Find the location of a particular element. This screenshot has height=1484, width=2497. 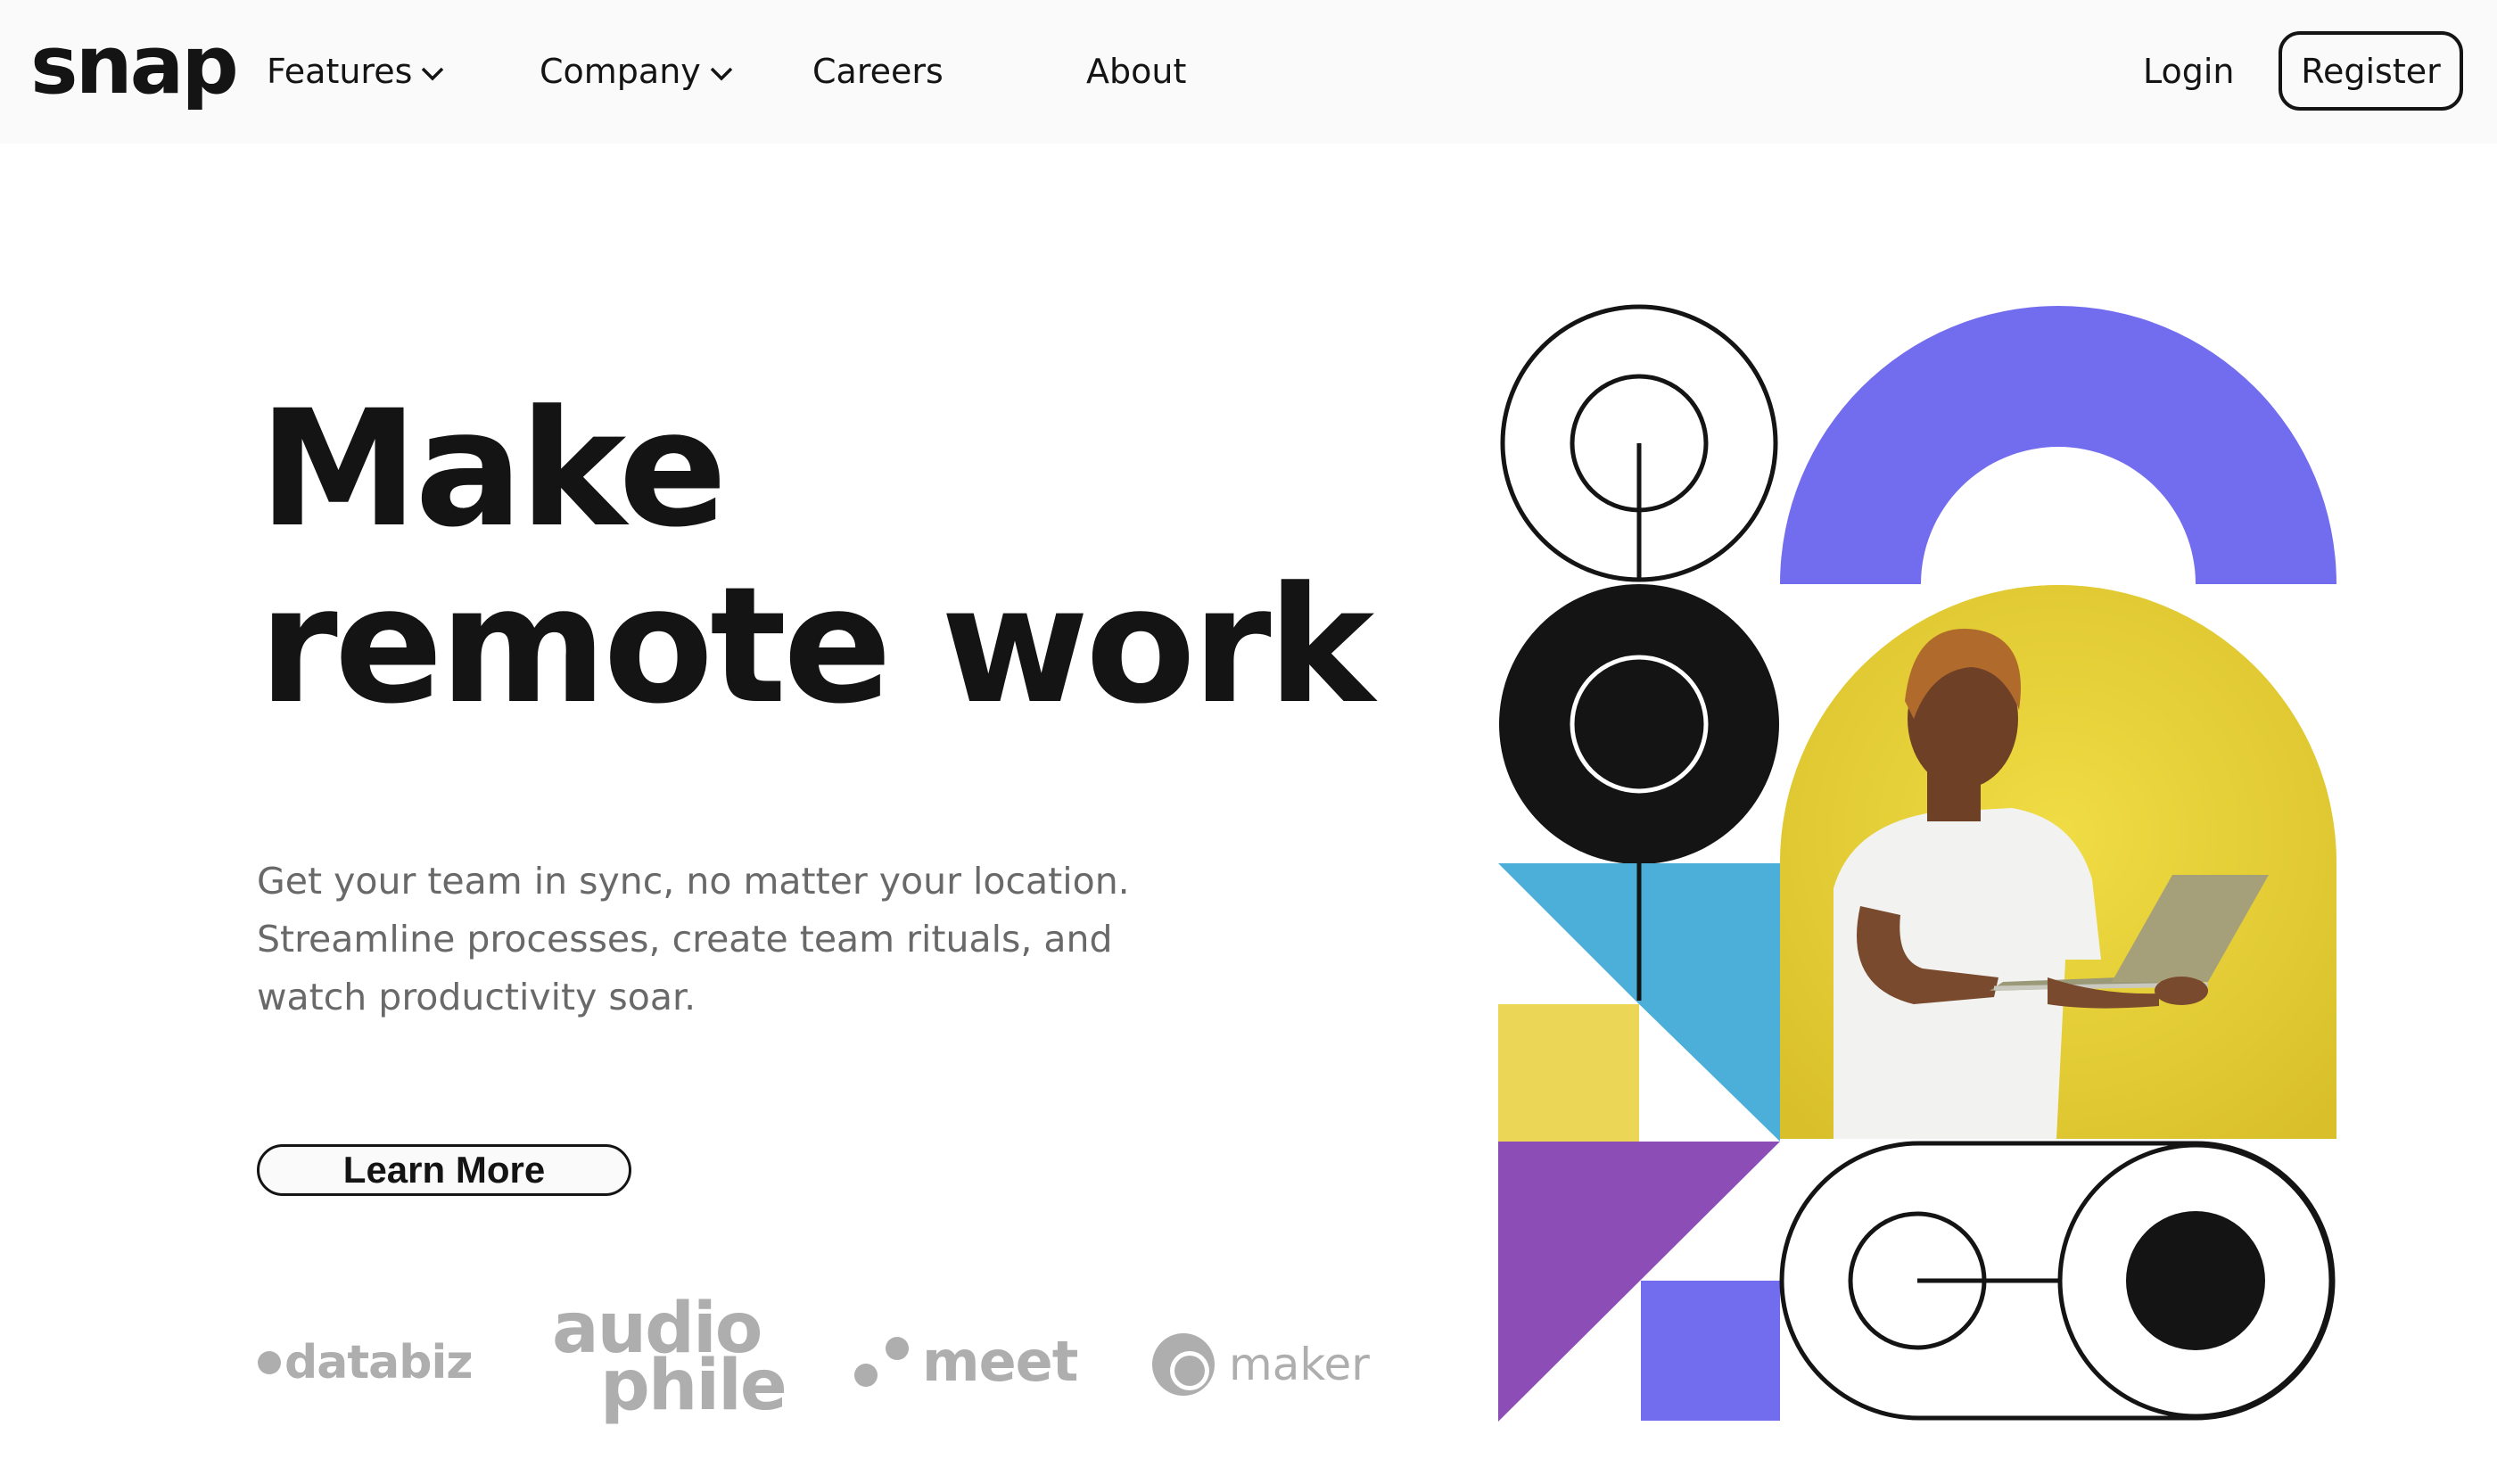

purple-arch-shape is located at coordinates (2058, 445).